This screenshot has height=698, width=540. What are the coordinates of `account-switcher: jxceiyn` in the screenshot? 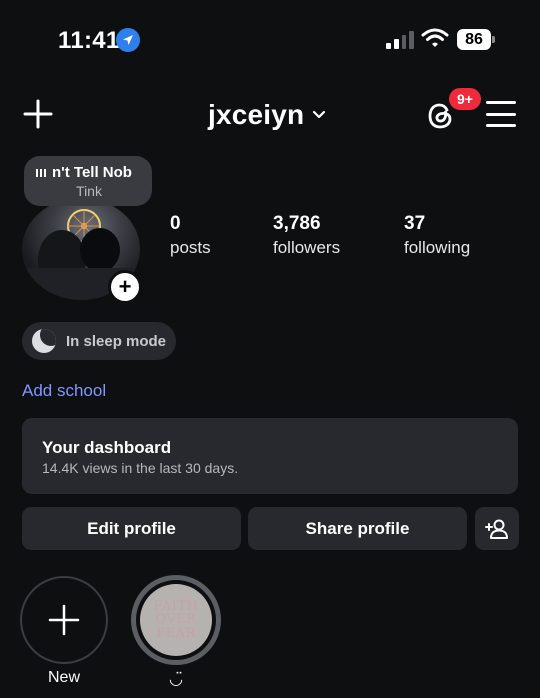 It's located at (267, 115).